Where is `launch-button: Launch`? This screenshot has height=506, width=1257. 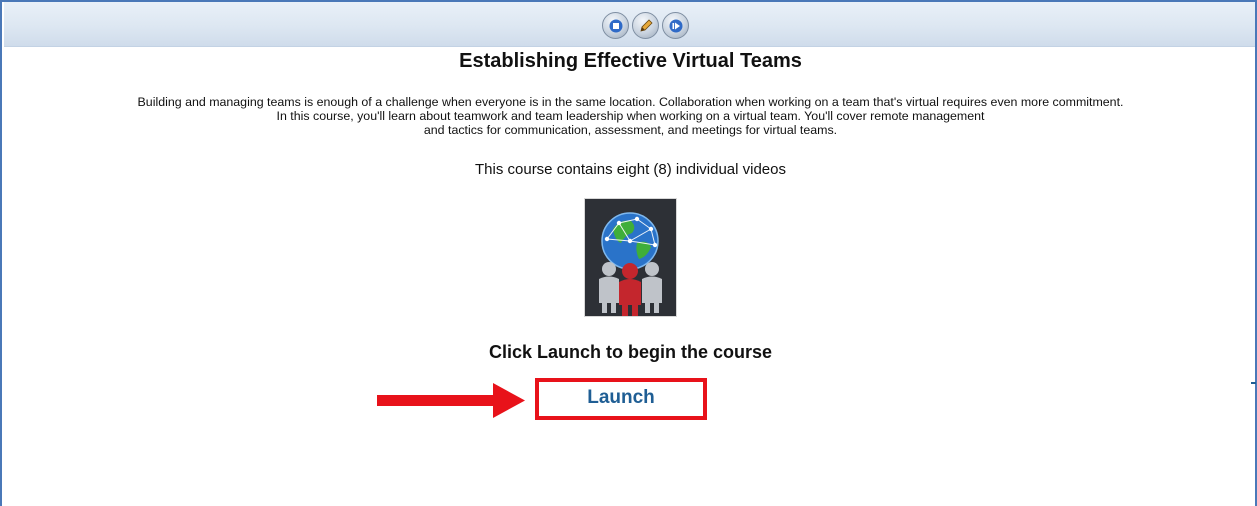
launch-button: Launch is located at coordinates (621, 398).